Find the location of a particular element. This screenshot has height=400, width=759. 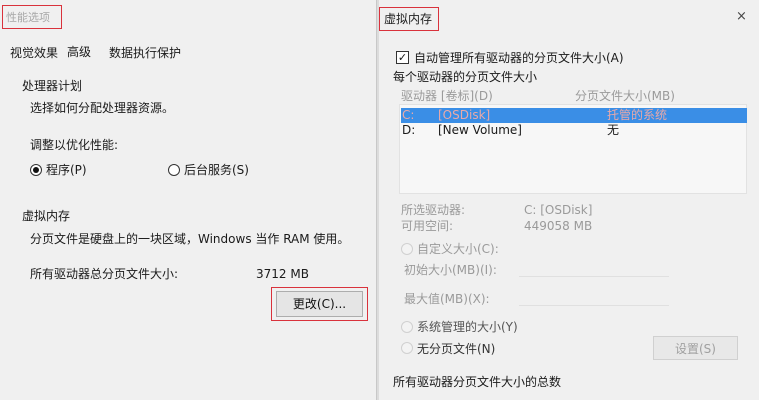

initial-size-input is located at coordinates (594, 276).